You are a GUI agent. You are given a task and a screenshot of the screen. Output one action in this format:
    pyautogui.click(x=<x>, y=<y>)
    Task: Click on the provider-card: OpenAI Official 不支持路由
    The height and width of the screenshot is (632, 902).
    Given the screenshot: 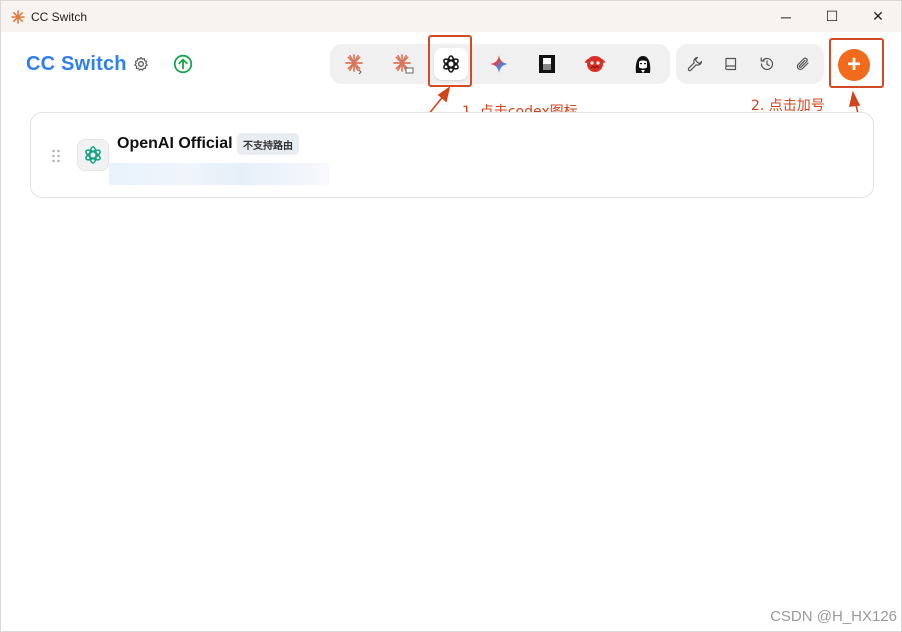 What is the action you would take?
    pyautogui.click(x=452, y=155)
    